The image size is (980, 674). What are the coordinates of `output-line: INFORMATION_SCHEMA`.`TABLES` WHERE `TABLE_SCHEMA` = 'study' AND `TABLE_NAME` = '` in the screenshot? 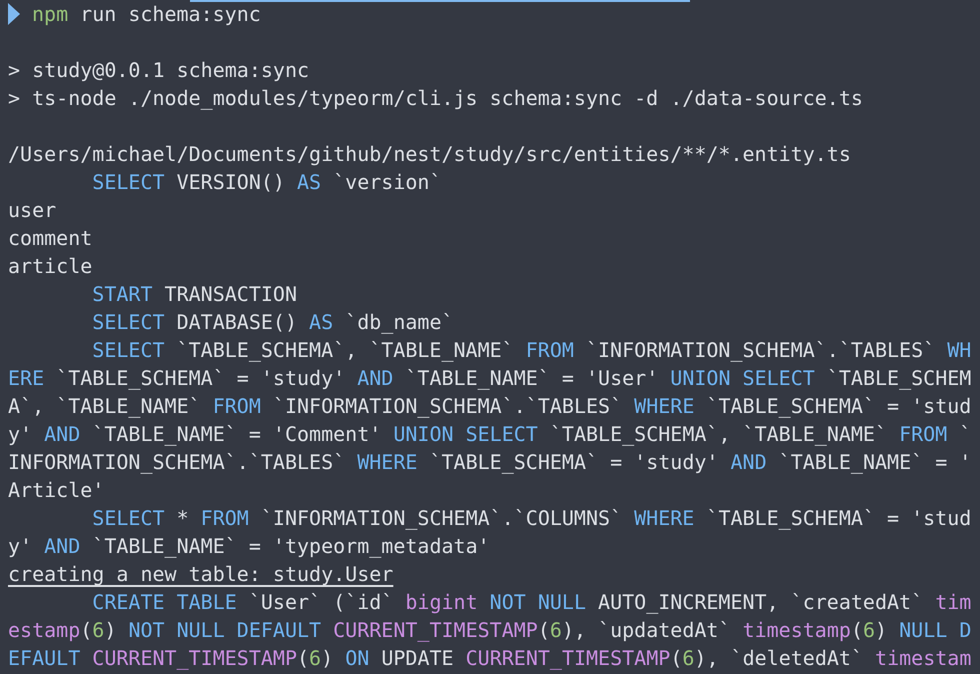 It's located at (490, 462).